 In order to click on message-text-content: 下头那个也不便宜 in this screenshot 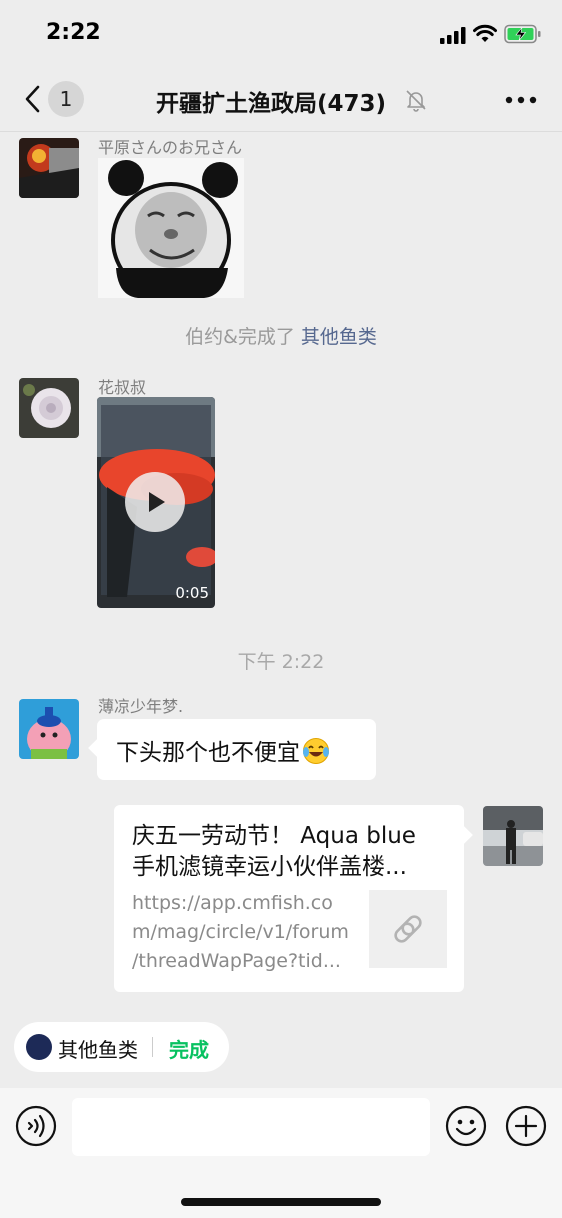, I will do `click(208, 753)`.